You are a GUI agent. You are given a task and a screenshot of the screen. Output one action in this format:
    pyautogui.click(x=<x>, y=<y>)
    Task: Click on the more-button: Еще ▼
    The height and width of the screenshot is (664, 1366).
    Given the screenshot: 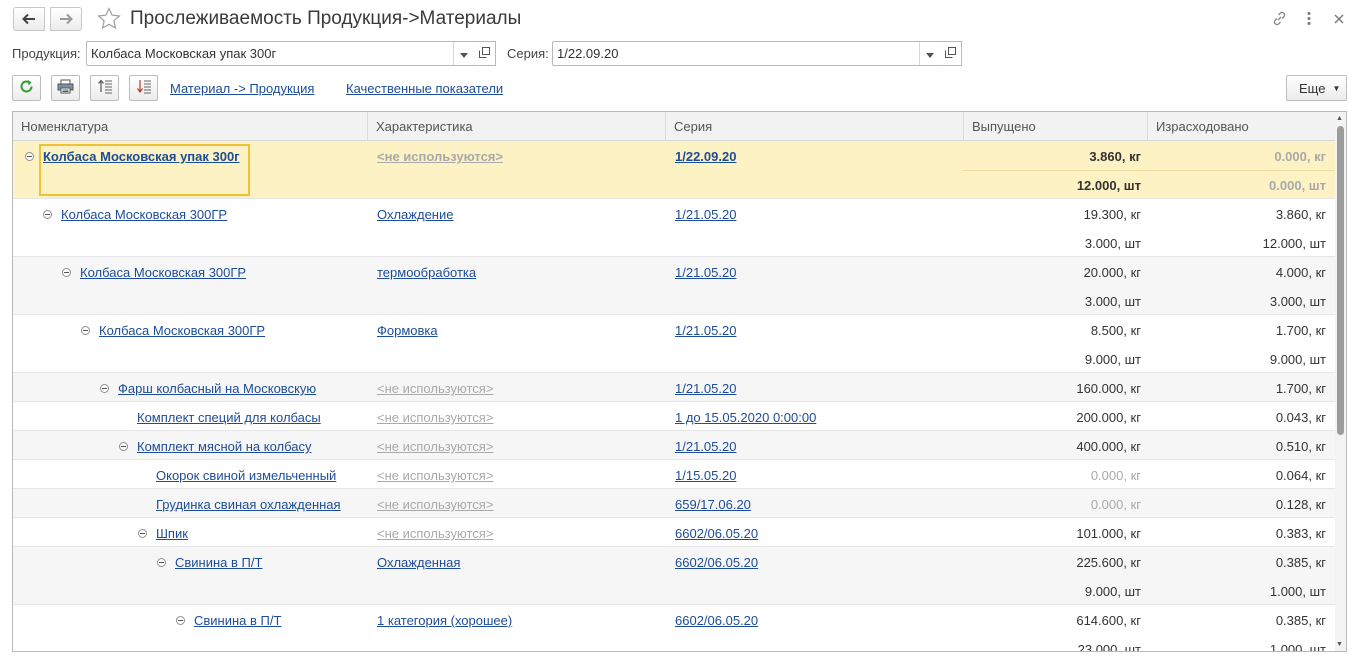 What is the action you would take?
    pyautogui.click(x=1316, y=88)
    